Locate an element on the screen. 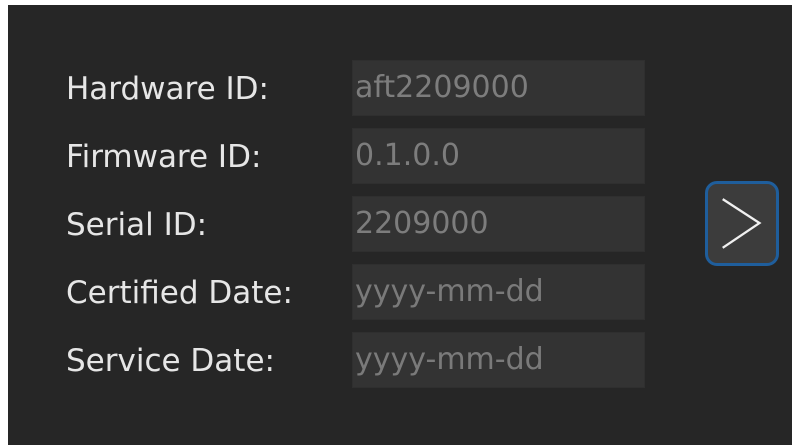 The width and height of the screenshot is (792, 445). service-date-label: Service Date: is located at coordinates (170, 361).